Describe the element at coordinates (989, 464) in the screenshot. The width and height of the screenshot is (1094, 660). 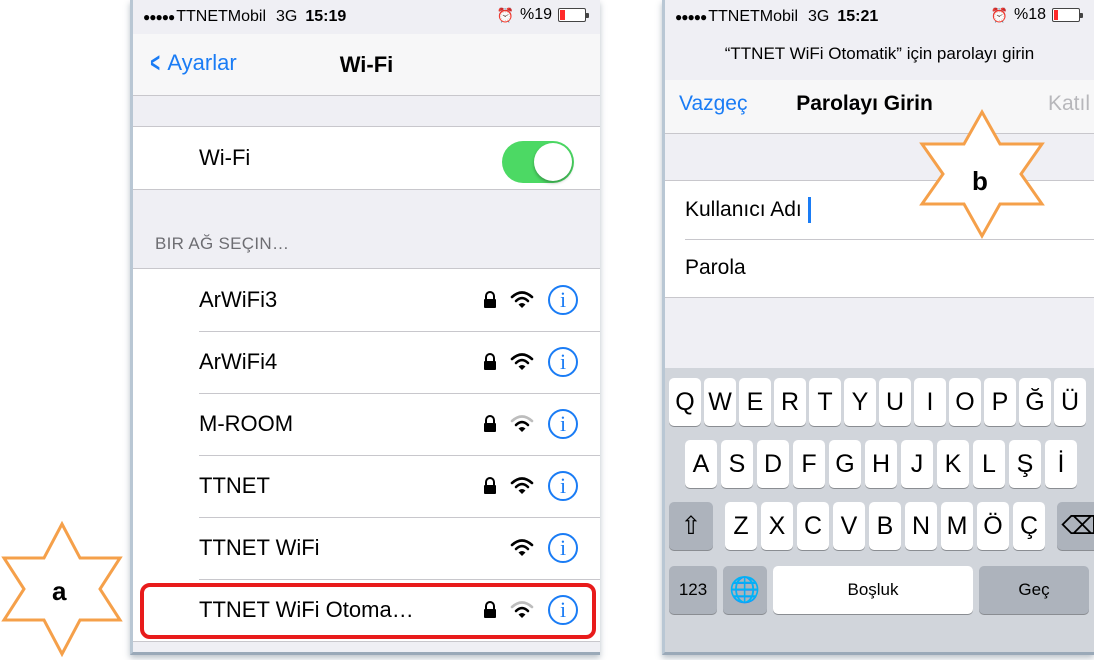
I see `key-L: L` at that location.